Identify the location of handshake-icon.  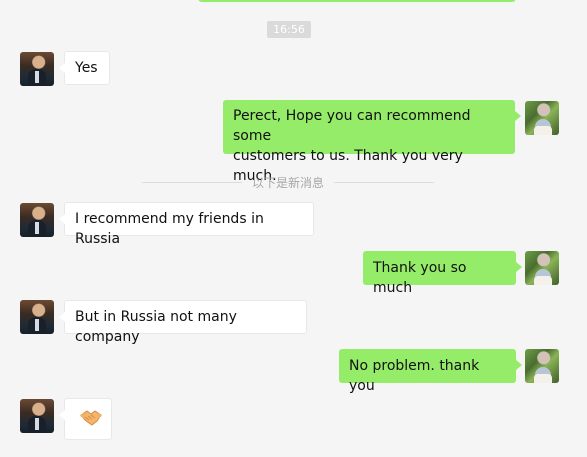
(91, 418).